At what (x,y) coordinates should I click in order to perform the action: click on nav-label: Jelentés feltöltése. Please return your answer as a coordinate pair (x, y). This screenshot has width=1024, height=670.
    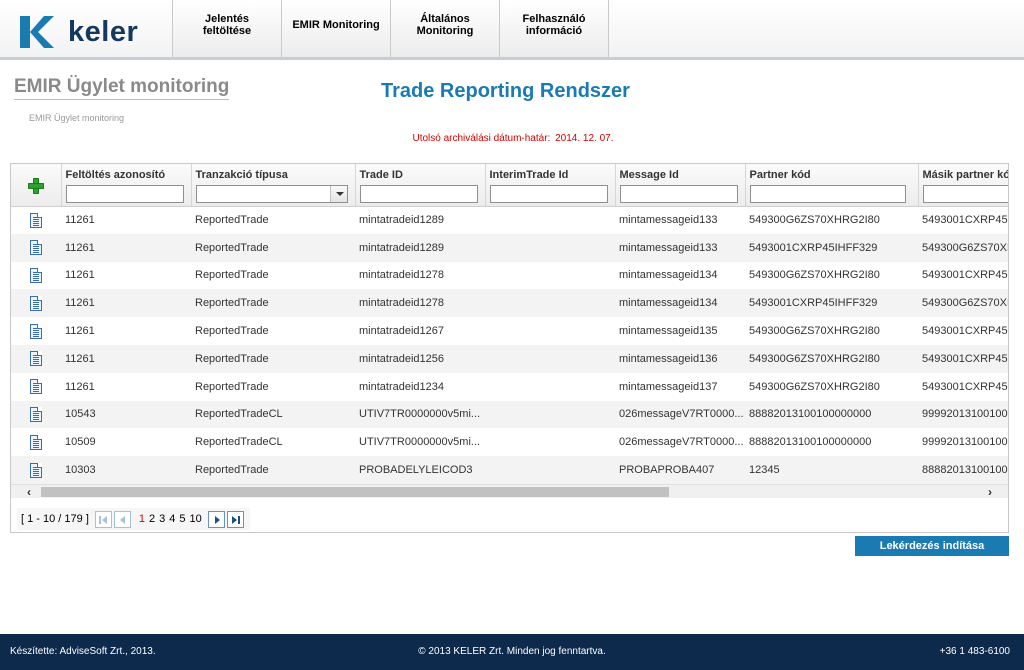
    Looking at the image, I should click on (227, 24).